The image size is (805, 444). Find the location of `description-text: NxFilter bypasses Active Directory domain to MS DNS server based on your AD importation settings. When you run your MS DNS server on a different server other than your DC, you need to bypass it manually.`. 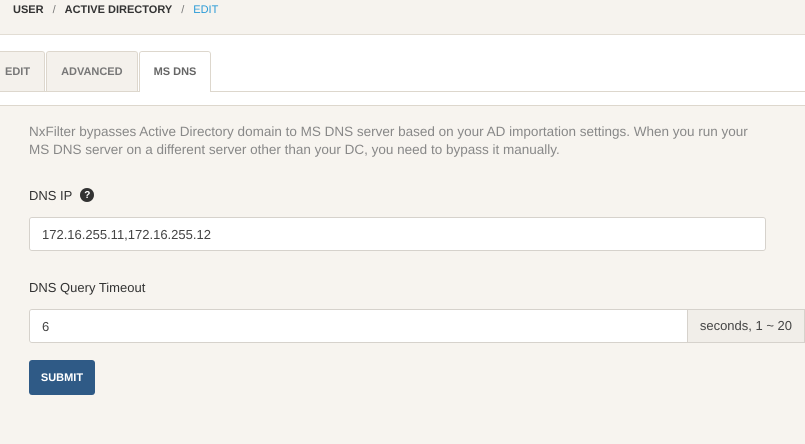

description-text: NxFilter bypasses Active Directory domain to MS DNS server based on your AD importation settings. When you run your MS DNS server on a different server other than your DC, you need to bypass it manually. is located at coordinates (389, 141).